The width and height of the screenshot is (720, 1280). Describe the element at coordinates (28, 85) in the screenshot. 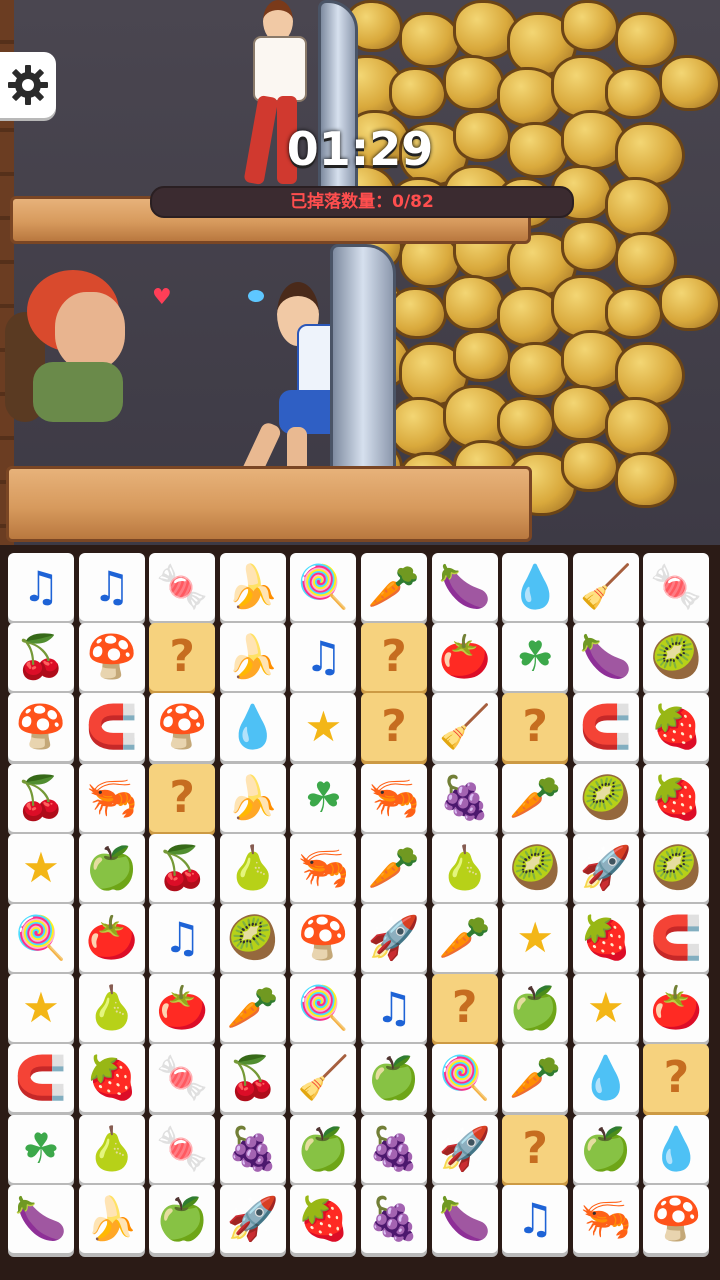

I see `settings-button` at that location.